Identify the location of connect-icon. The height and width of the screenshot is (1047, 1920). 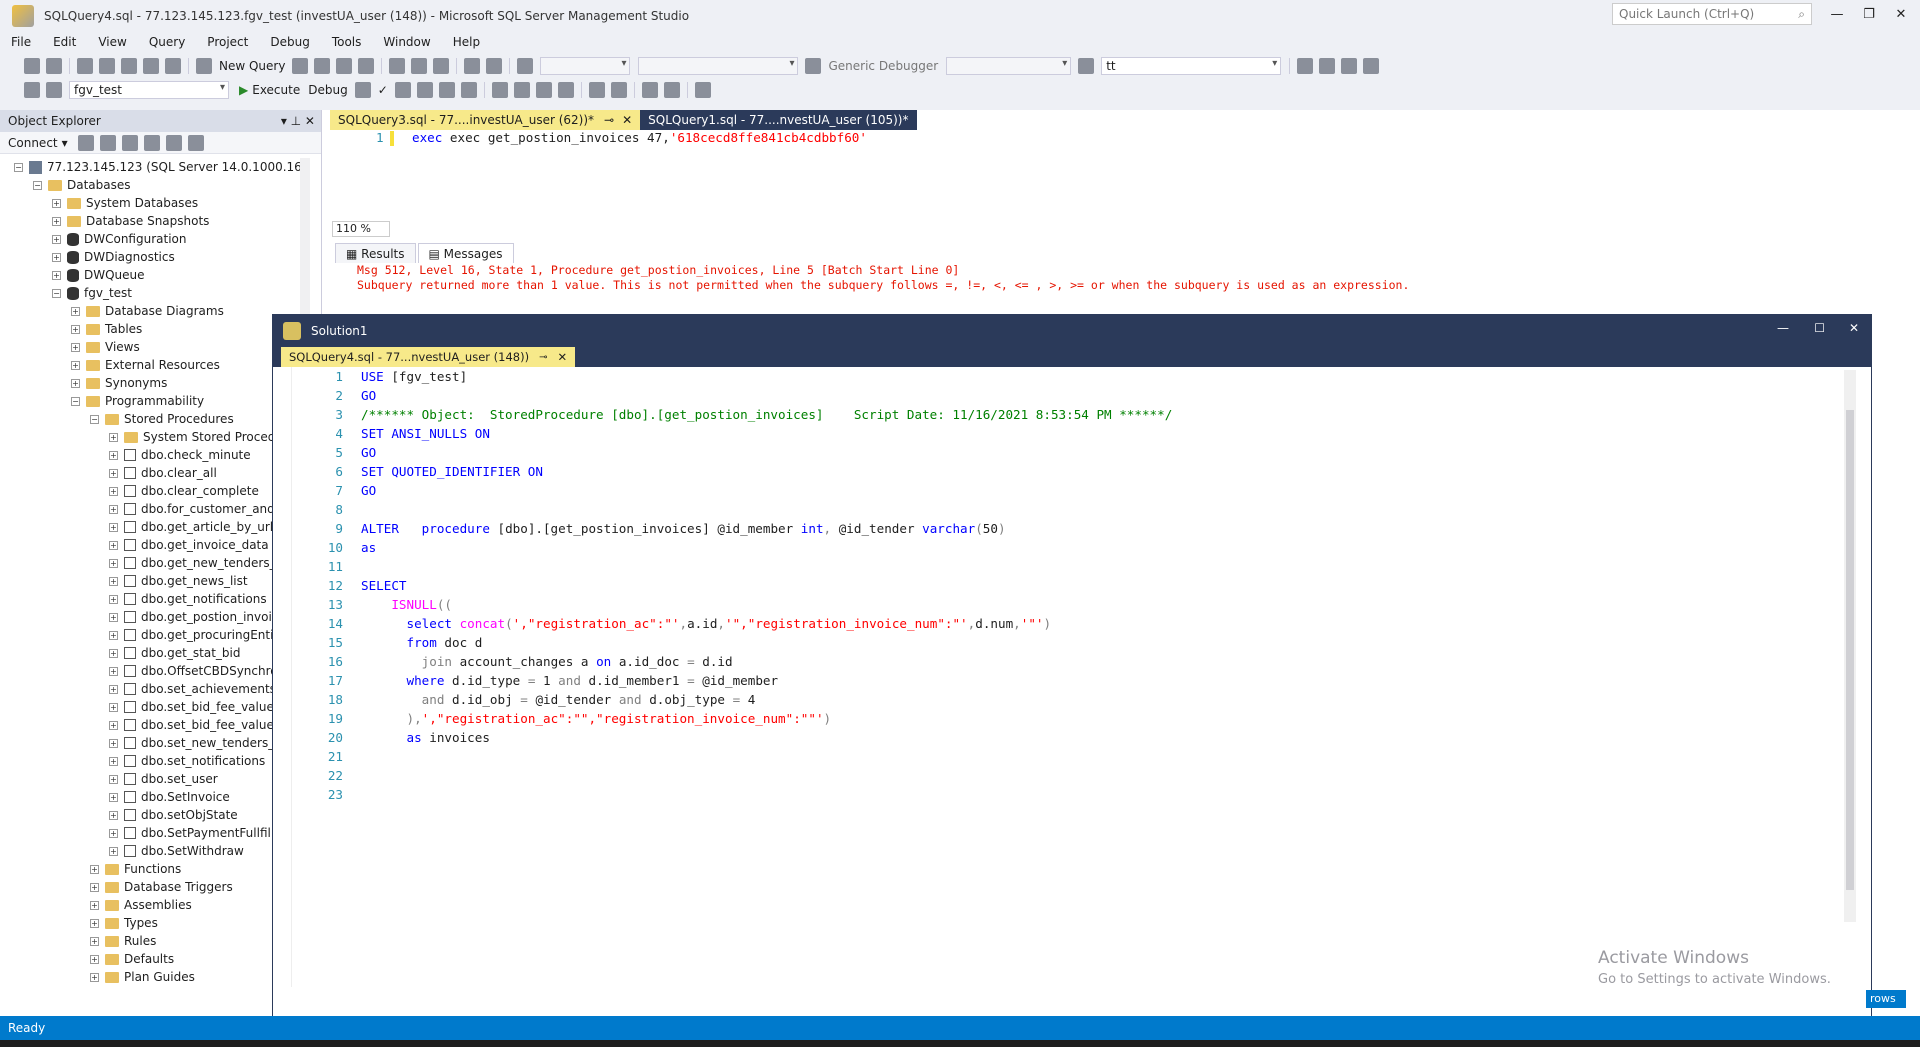
(85, 142).